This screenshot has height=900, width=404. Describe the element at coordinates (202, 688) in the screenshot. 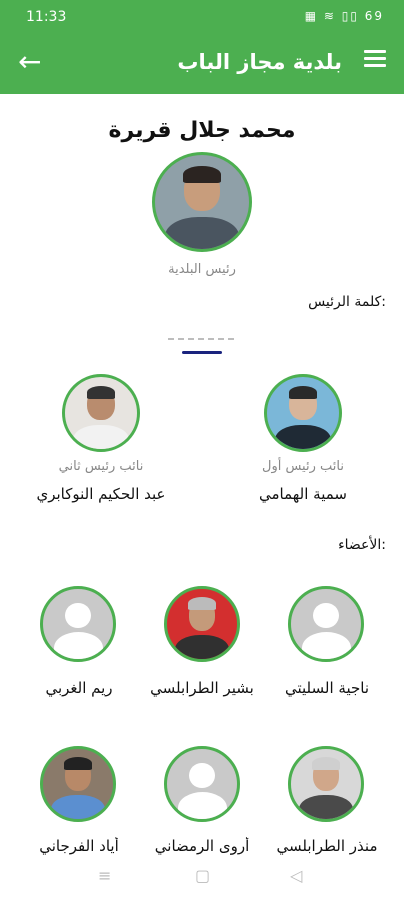

I see `member-name-2: بشير الطرابلسي` at that location.